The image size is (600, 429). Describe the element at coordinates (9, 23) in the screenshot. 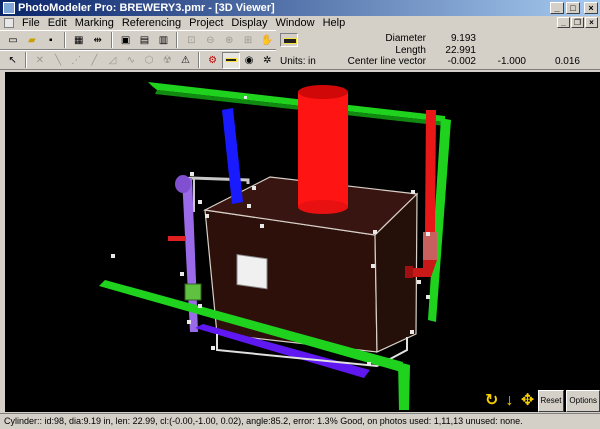

I see `document-icon` at that location.